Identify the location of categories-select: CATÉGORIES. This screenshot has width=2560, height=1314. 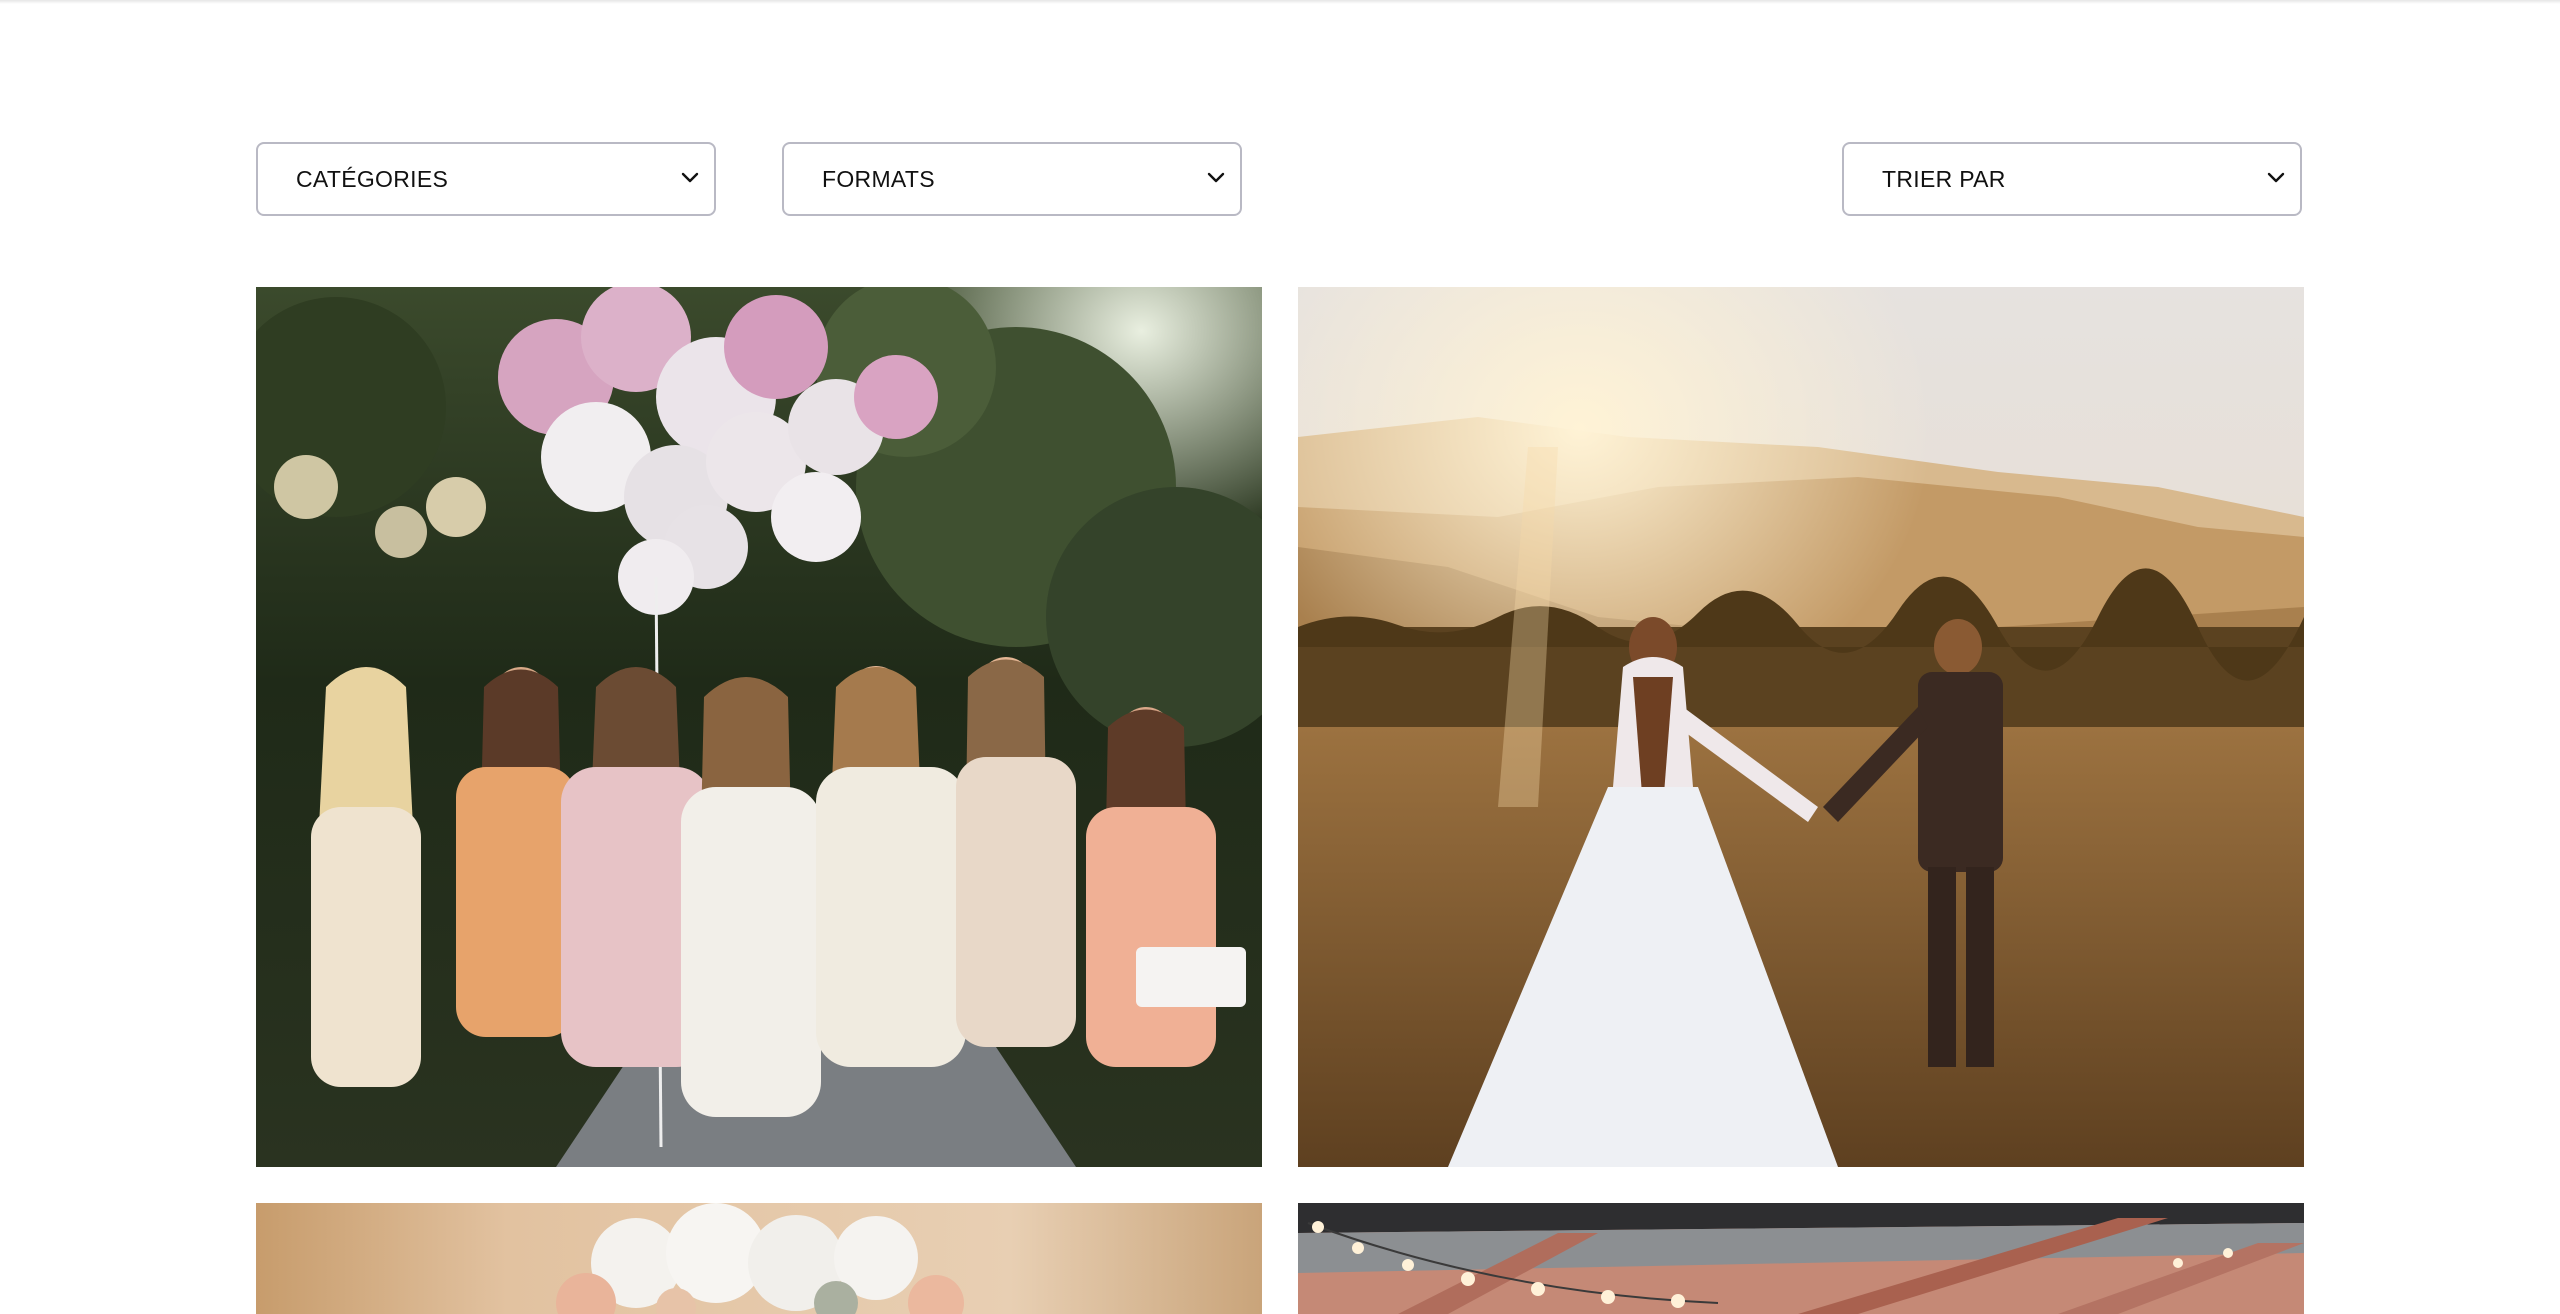
(486, 179).